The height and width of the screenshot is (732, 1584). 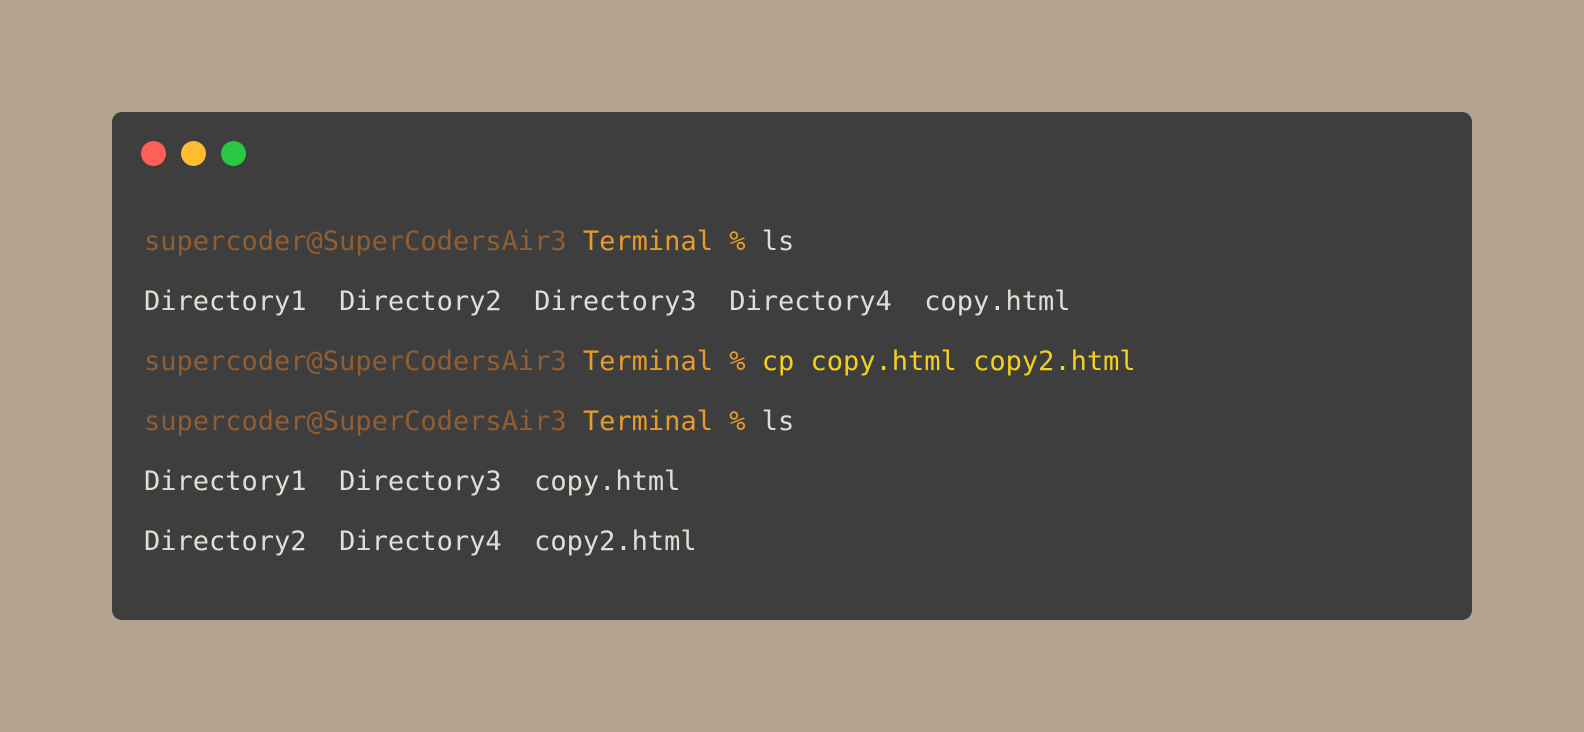 What do you see at coordinates (420, 541) in the screenshot?
I see `output-line: Directory2 Directory4 copy2.html` at bounding box center [420, 541].